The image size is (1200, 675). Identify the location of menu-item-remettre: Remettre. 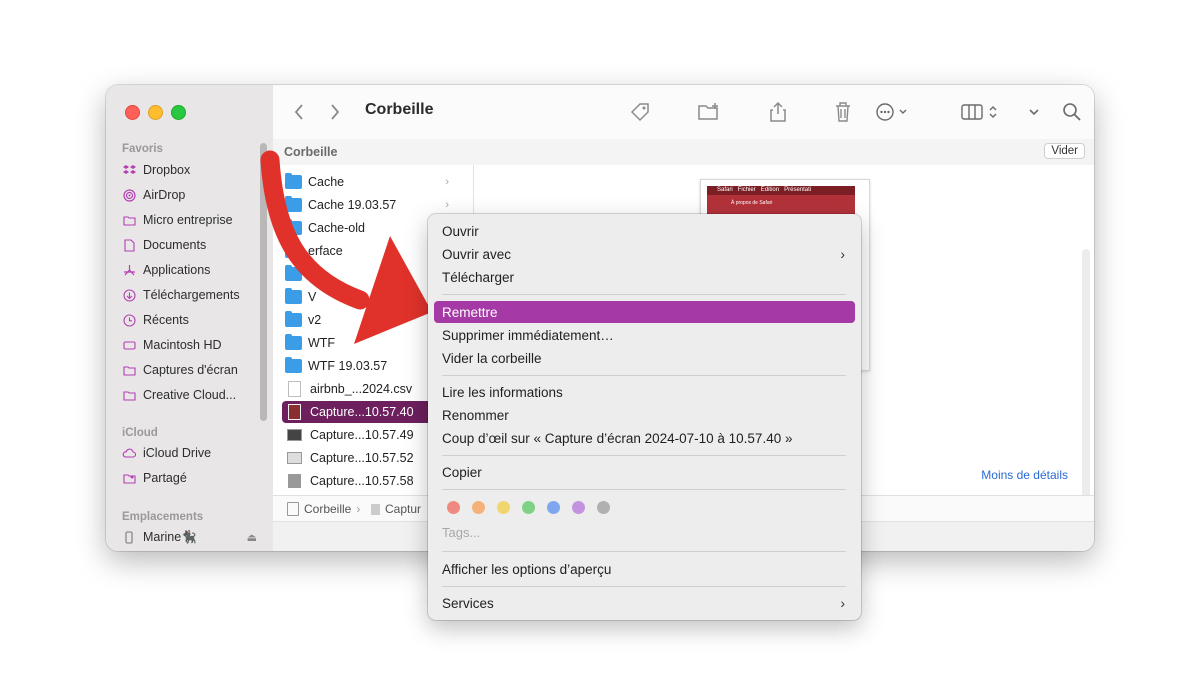
(644, 312).